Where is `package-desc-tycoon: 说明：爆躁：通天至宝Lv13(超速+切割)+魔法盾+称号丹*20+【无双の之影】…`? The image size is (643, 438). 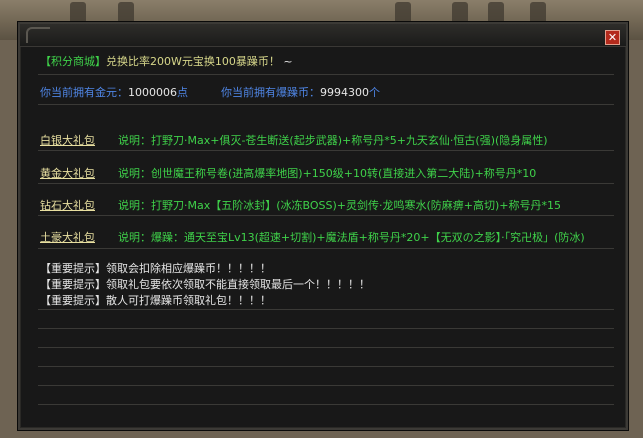
package-desc-tycoon: 说明：爆躁：通天至宝Lv13(超速+切割)+魔法盾+称号丹*20+【无双の之影】… is located at coordinates (351, 237).